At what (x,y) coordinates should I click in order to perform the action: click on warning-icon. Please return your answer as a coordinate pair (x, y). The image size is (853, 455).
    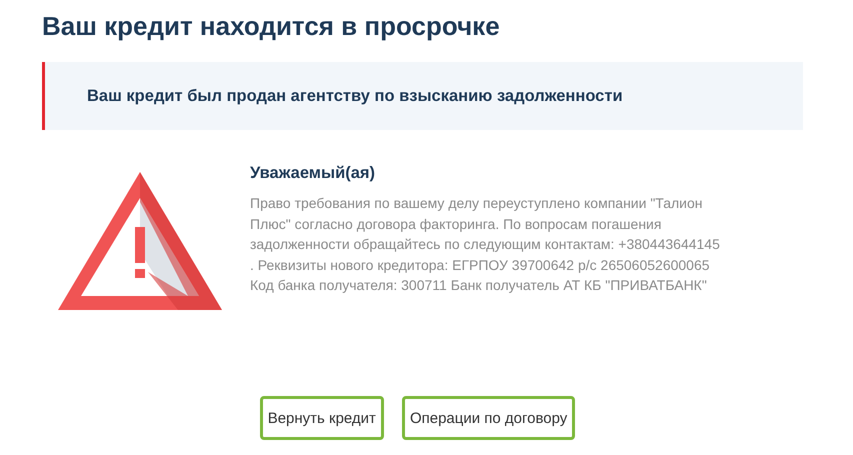
    Looking at the image, I should click on (140, 241).